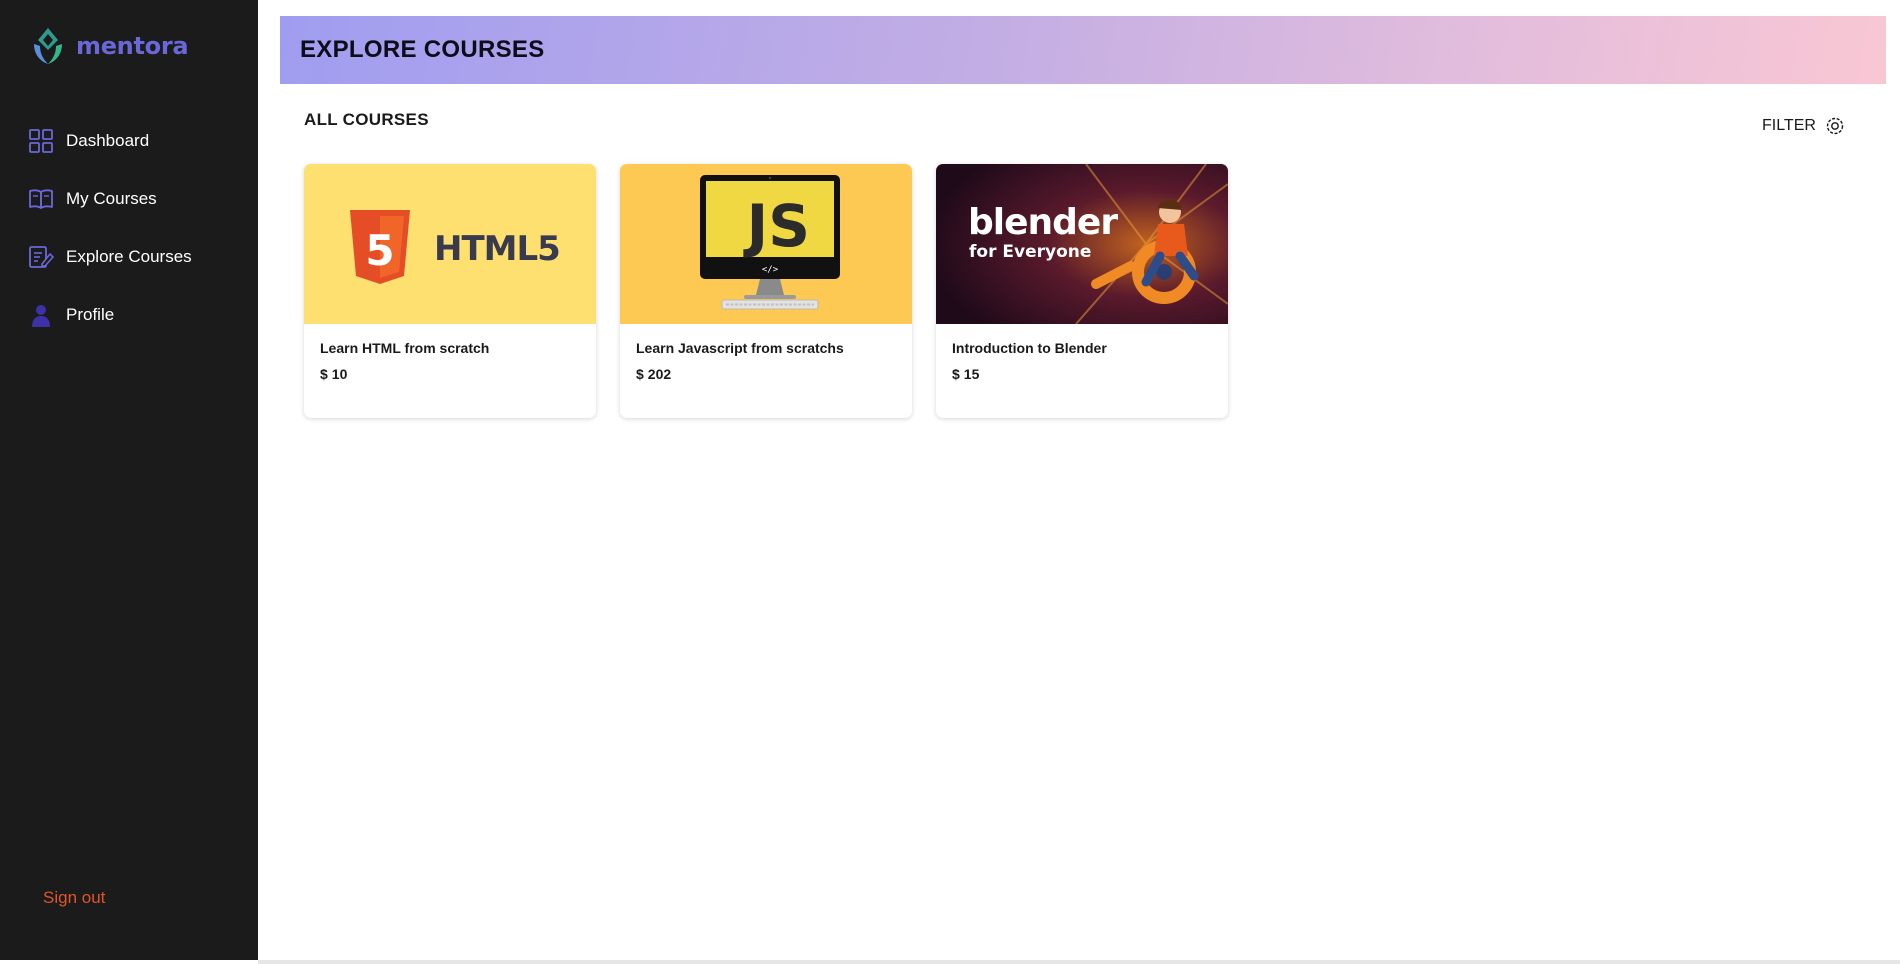 The width and height of the screenshot is (1900, 964). I want to click on card-body: Introduction to Blender $15, so click(1082, 353).